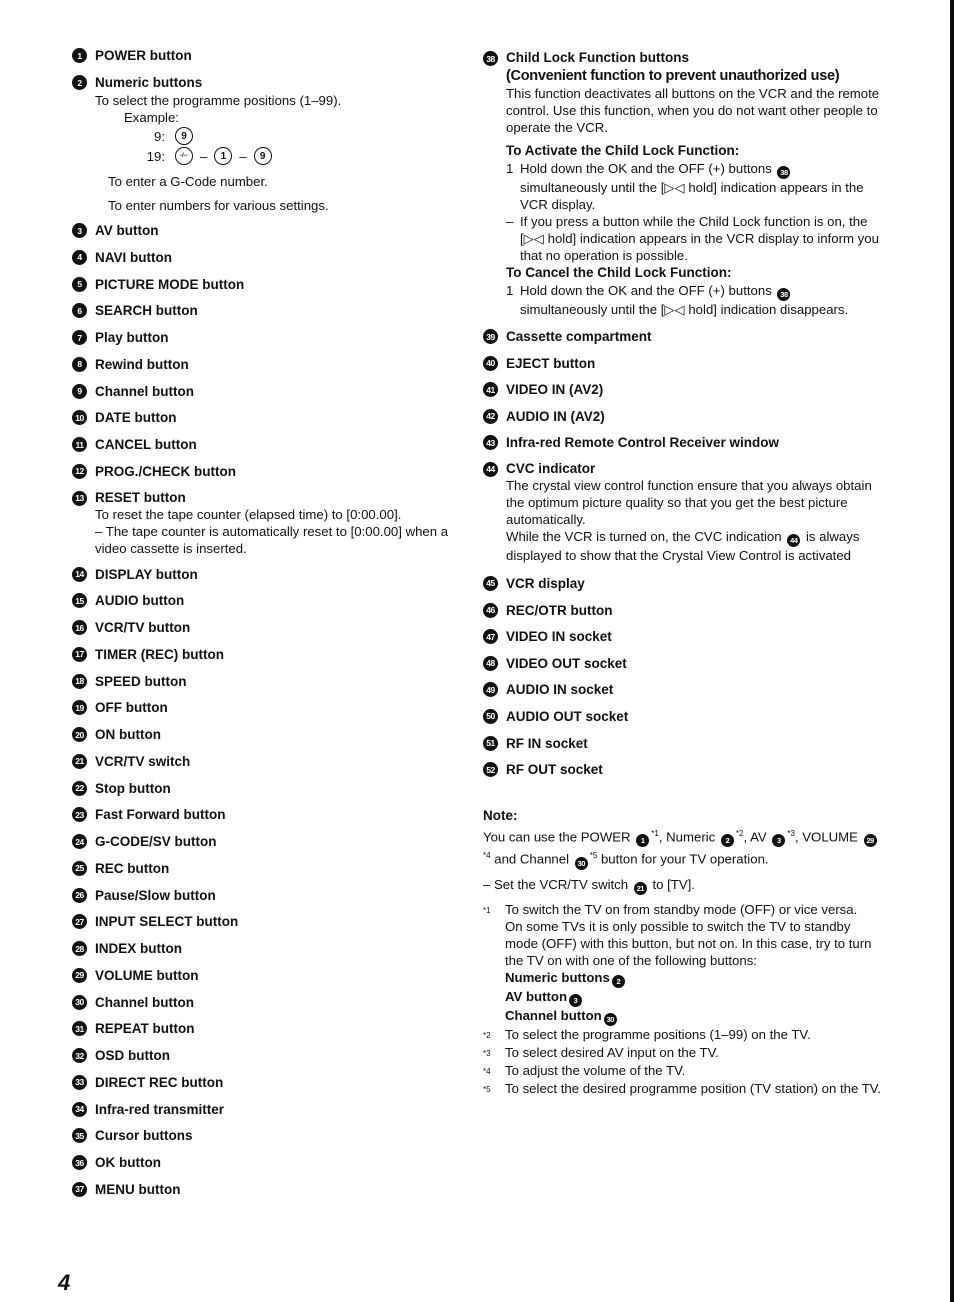 The width and height of the screenshot is (954, 1302). Describe the element at coordinates (269, 1113) in the screenshot. I see `list-item: 34 Infra-red transmitter` at that location.